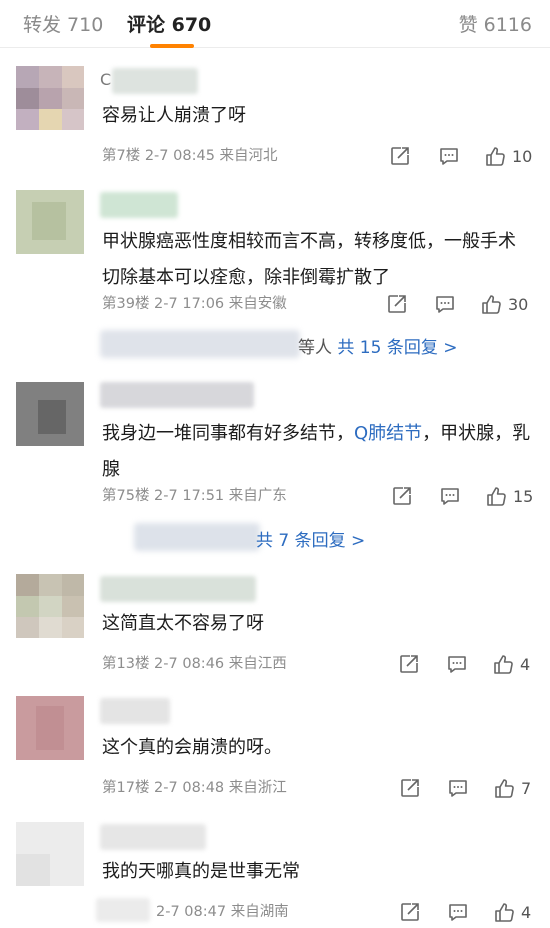 The image size is (550, 928). What do you see at coordinates (397, 348) in the screenshot?
I see `view-replies-link: 共 15 条回复 >` at bounding box center [397, 348].